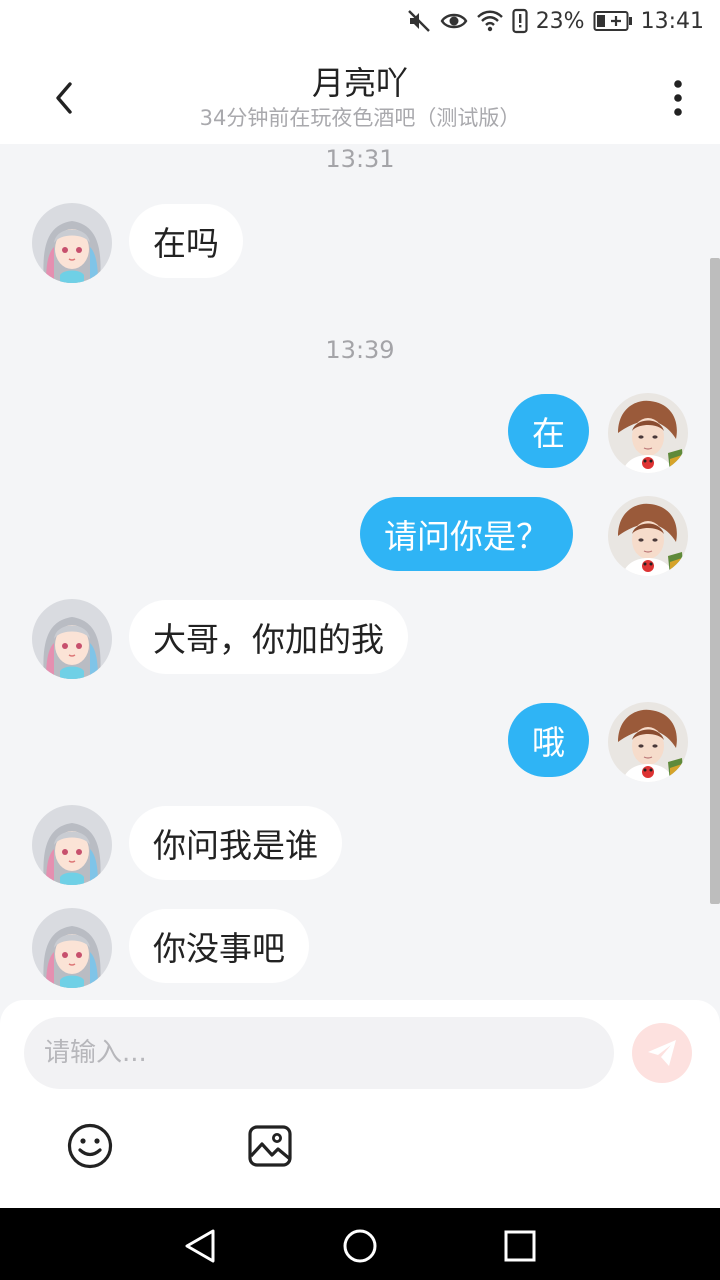 This screenshot has height=1280, width=720. I want to click on send-icon, so click(662, 1053).